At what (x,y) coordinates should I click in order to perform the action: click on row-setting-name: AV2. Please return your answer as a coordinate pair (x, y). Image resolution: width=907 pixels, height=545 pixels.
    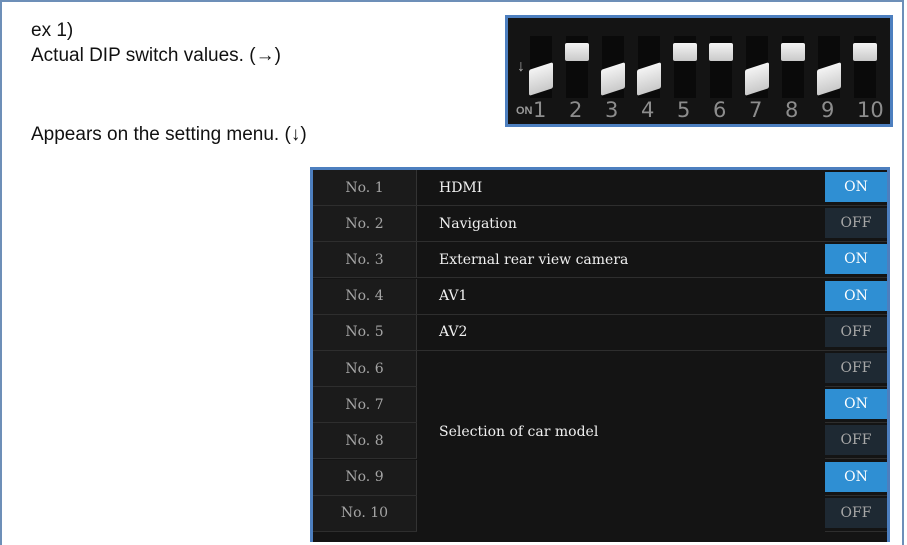
    Looking at the image, I should click on (453, 332).